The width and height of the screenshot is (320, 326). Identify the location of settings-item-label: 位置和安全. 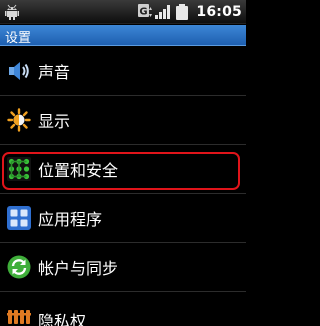
(78, 170).